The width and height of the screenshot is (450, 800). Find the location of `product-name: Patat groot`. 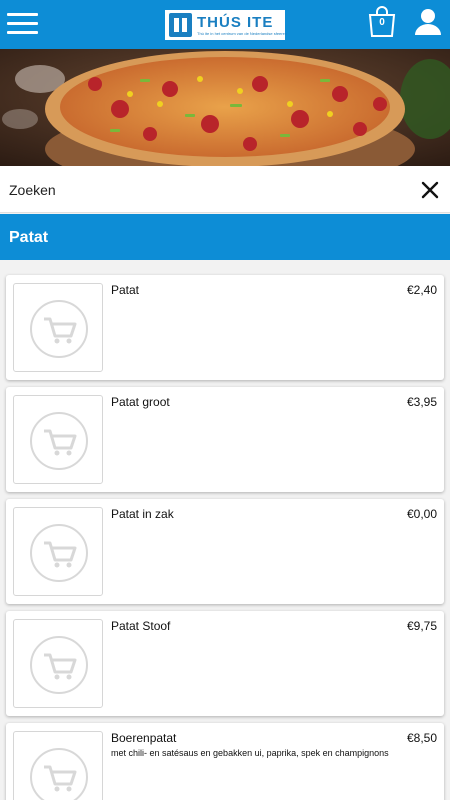

product-name: Patat groot is located at coordinates (140, 402).